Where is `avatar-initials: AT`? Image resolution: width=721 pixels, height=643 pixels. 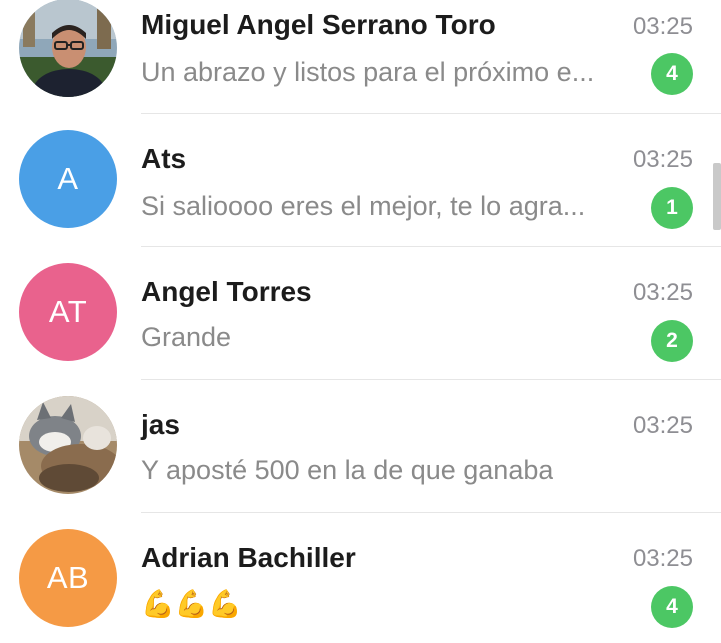
avatar-initials: AT is located at coordinates (68, 311).